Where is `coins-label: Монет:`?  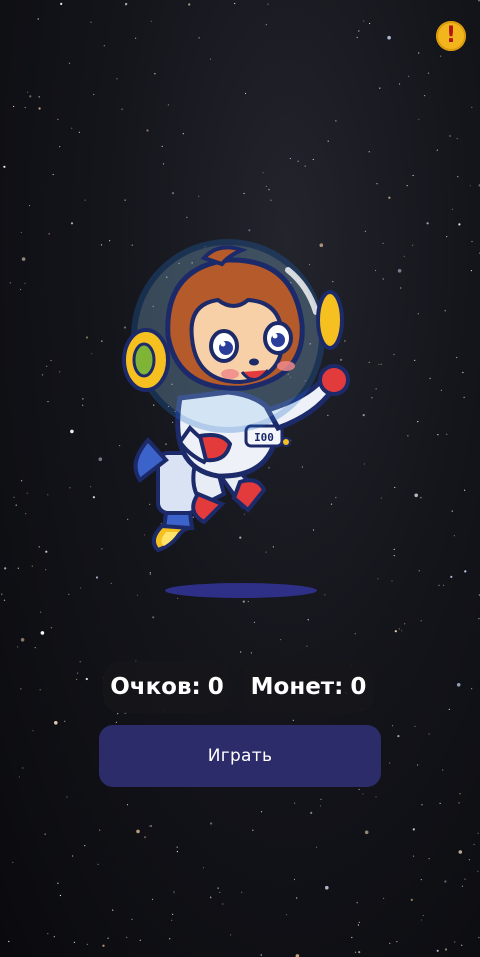
coins-label: Монет: is located at coordinates (297, 687).